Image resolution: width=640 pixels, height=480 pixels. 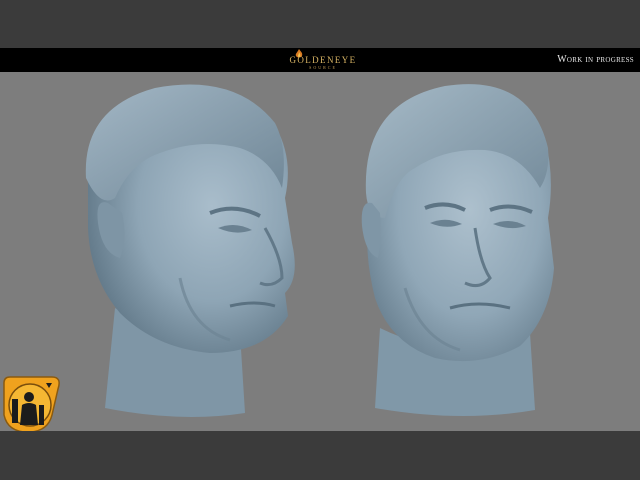 What do you see at coordinates (320, 455) in the screenshot?
I see `bottom-letterbox` at bounding box center [320, 455].